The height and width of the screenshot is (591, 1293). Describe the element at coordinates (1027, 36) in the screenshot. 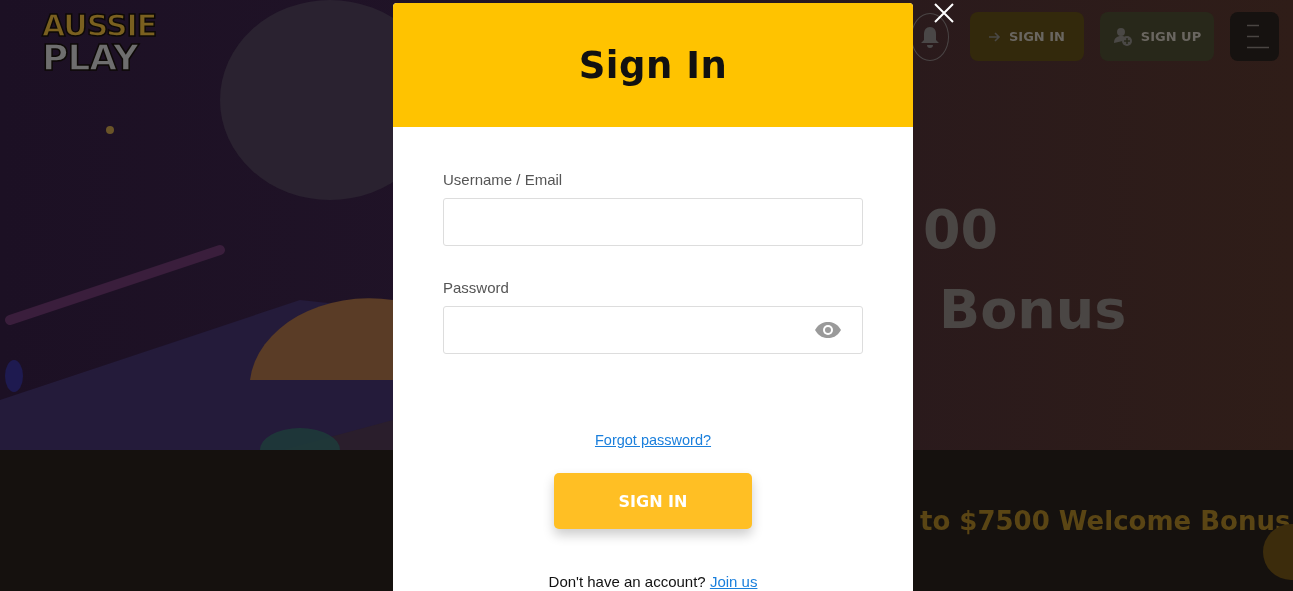

I see `header-sign-in-button: SIGN IN` at that location.